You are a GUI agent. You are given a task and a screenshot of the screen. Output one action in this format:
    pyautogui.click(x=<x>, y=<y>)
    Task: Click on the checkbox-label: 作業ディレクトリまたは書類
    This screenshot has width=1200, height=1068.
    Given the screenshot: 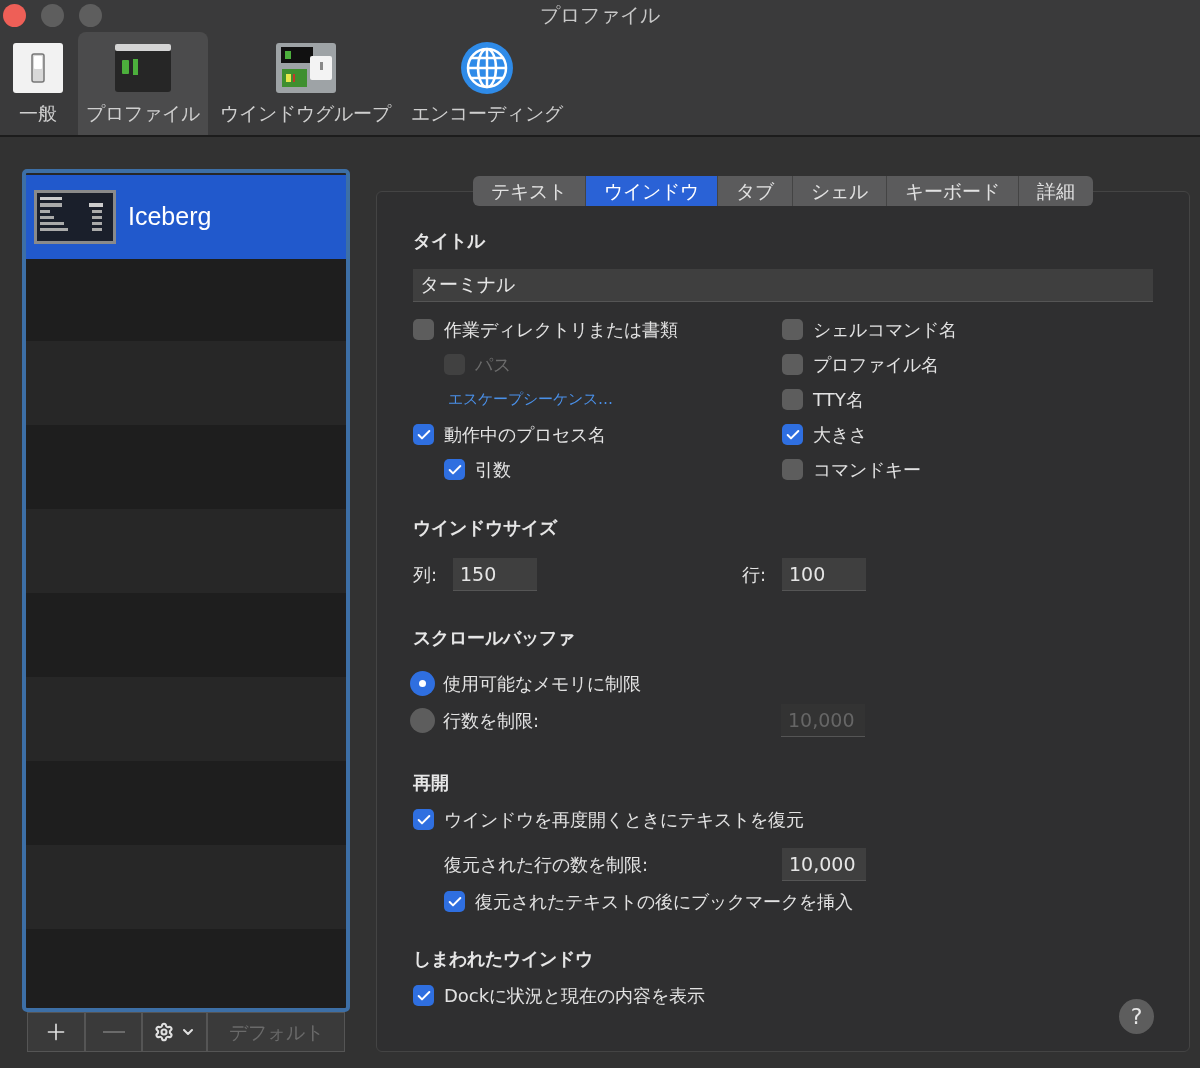 What is the action you would take?
    pyautogui.click(x=561, y=330)
    